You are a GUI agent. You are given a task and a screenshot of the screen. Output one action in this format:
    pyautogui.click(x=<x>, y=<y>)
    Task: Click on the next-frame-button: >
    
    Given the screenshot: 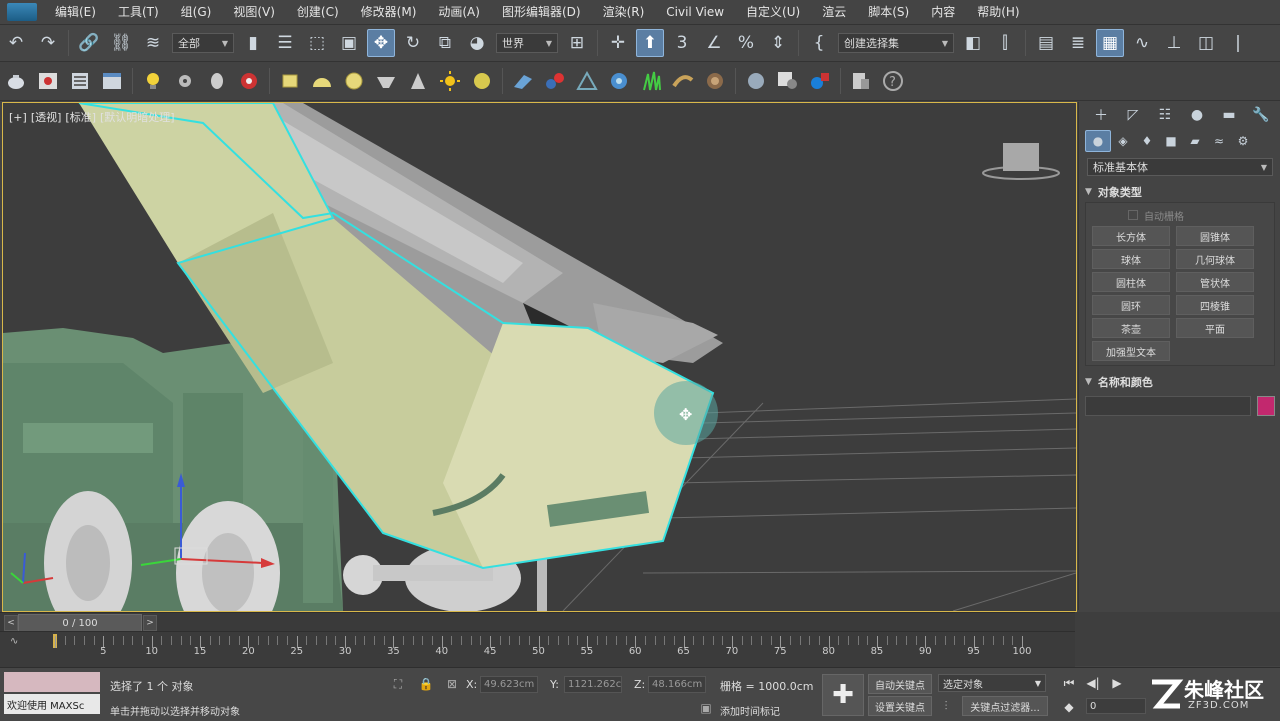 What is the action you would take?
    pyautogui.click(x=150, y=623)
    